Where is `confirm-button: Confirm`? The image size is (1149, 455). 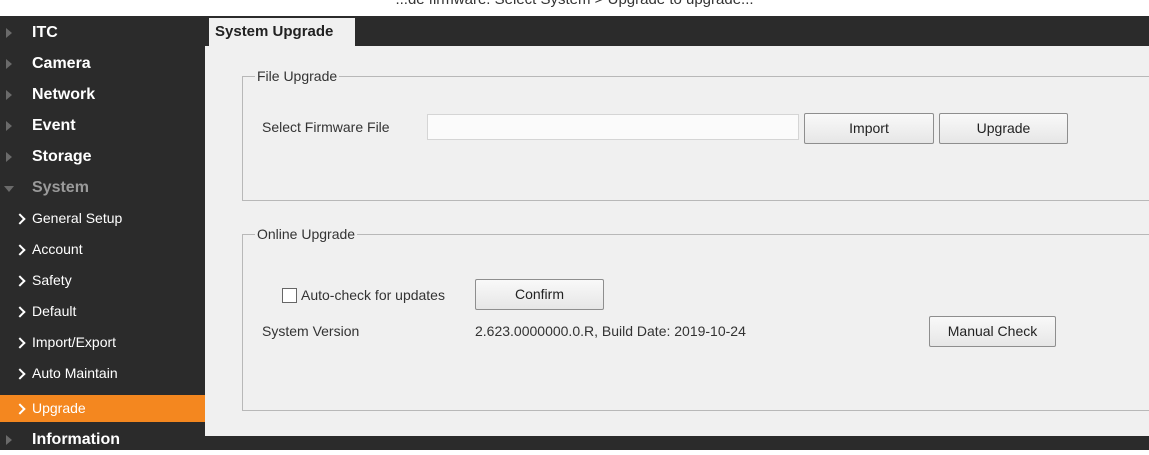 confirm-button: Confirm is located at coordinates (539, 294).